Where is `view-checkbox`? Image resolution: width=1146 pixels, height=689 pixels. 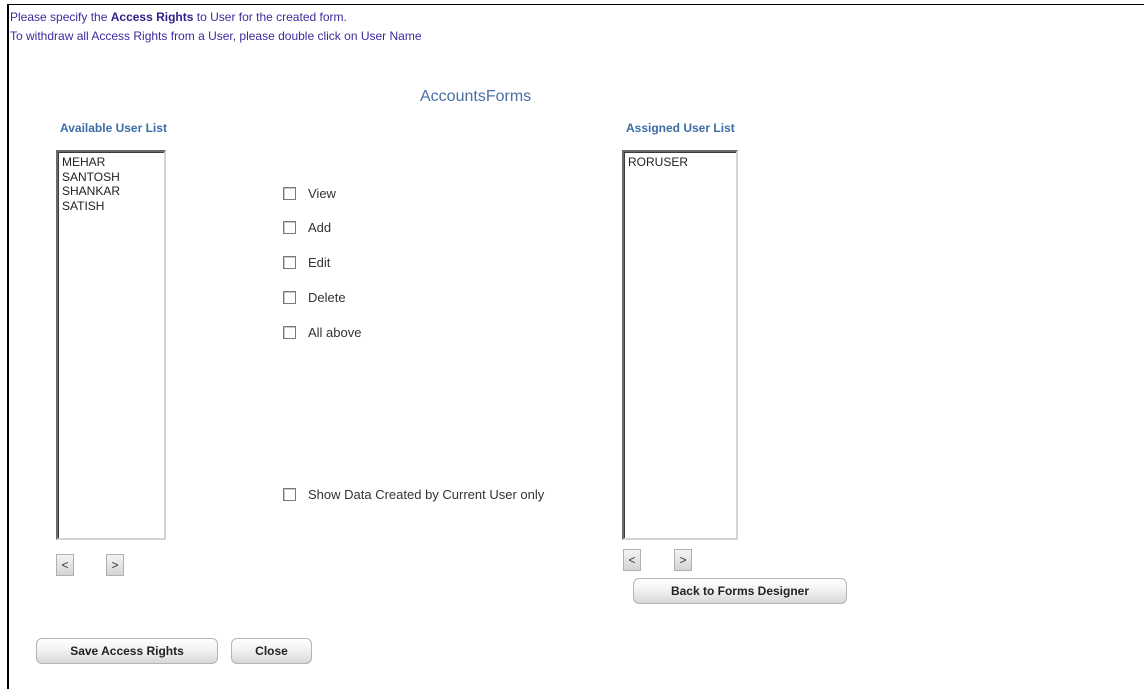
view-checkbox is located at coordinates (289, 193).